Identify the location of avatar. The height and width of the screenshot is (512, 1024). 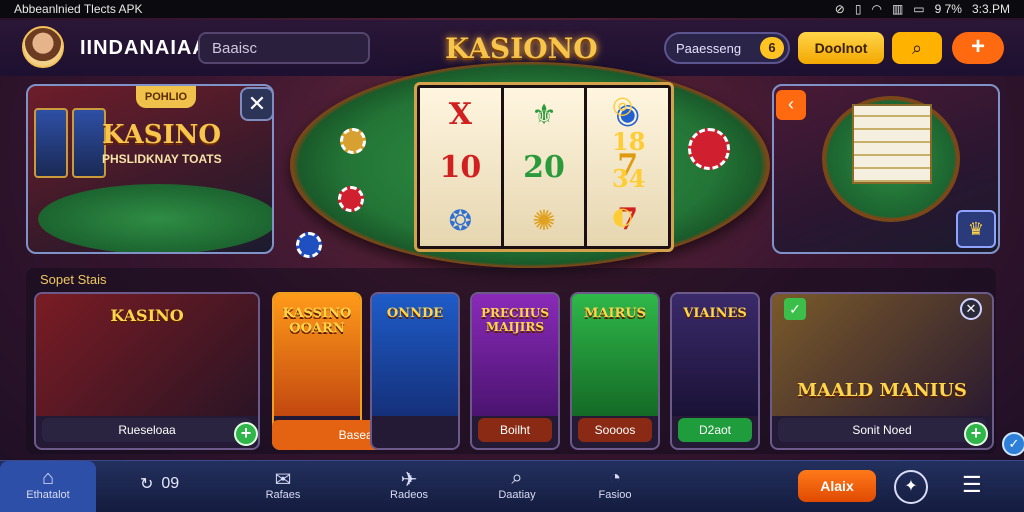
(43, 47).